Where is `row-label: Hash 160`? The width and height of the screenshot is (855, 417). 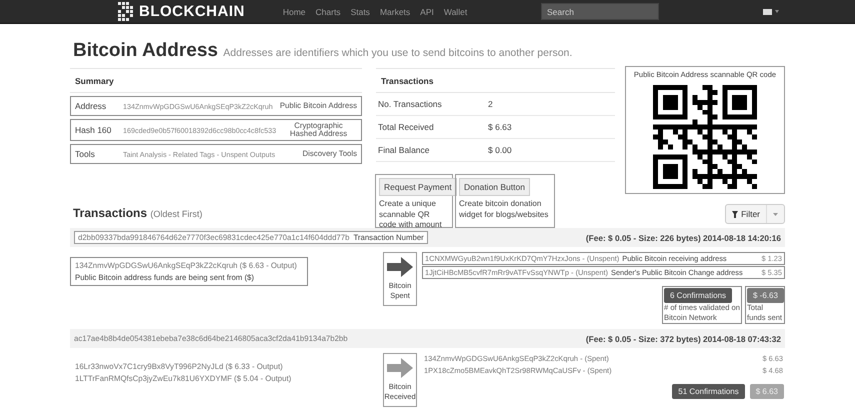 row-label: Hash 160 is located at coordinates (93, 130).